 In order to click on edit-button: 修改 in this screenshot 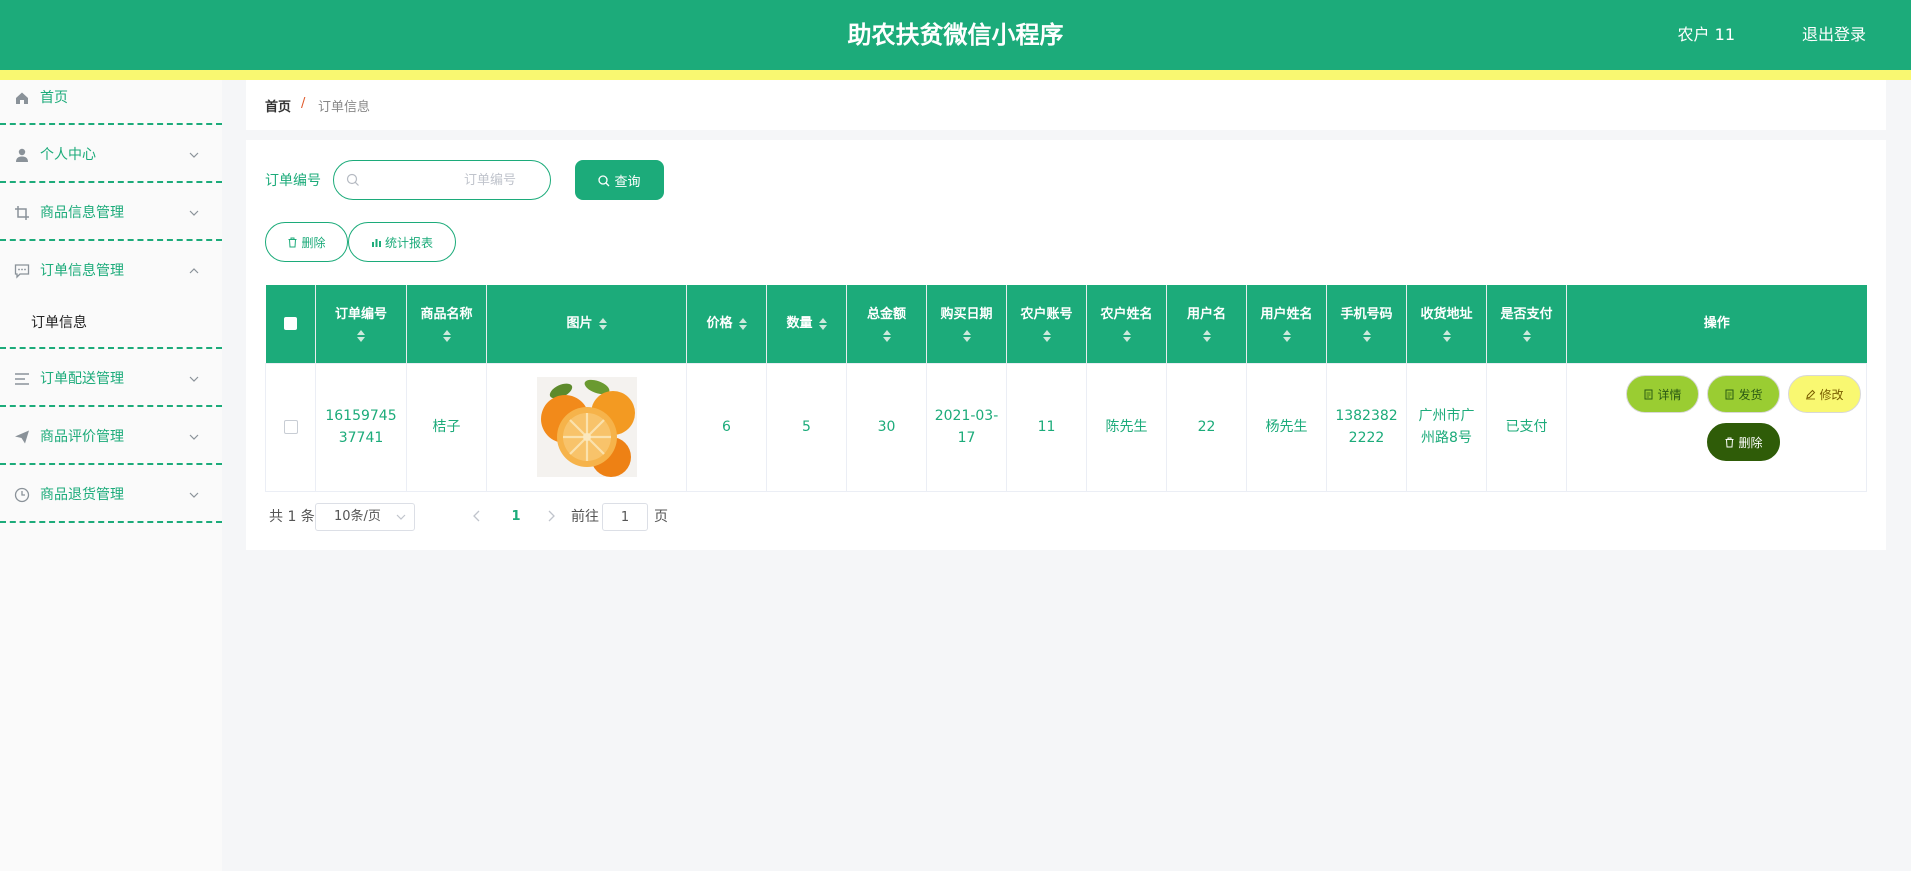, I will do `click(1824, 394)`.